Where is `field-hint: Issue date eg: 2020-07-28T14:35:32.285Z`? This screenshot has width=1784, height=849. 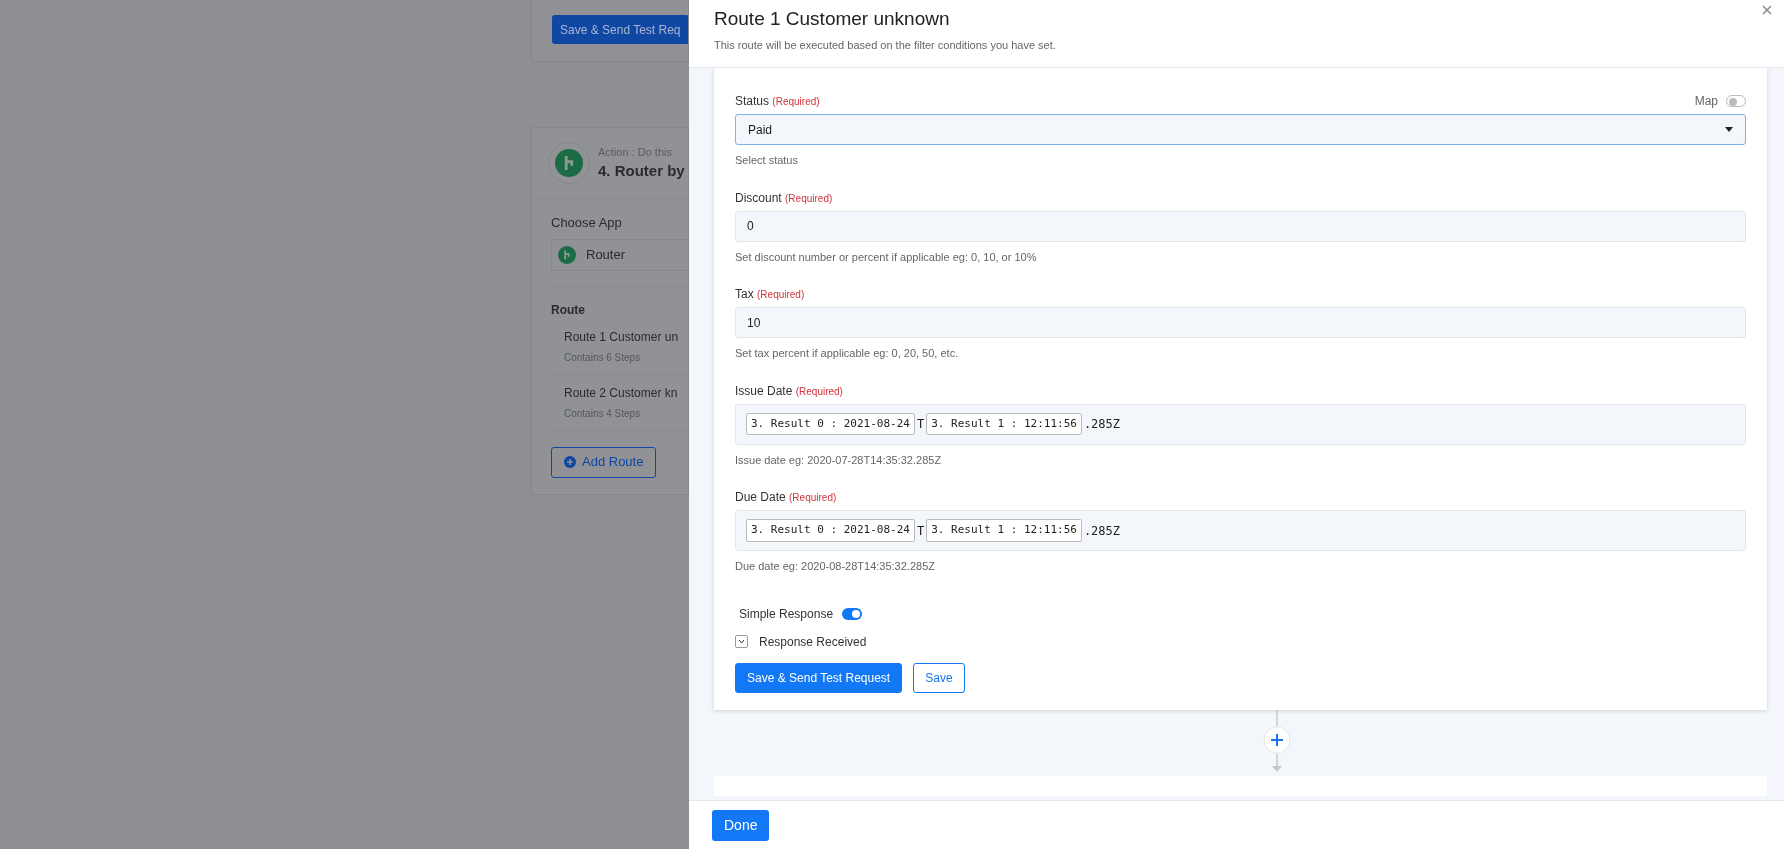 field-hint: Issue date eg: 2020-07-28T14:35:32.285Z is located at coordinates (839, 460).